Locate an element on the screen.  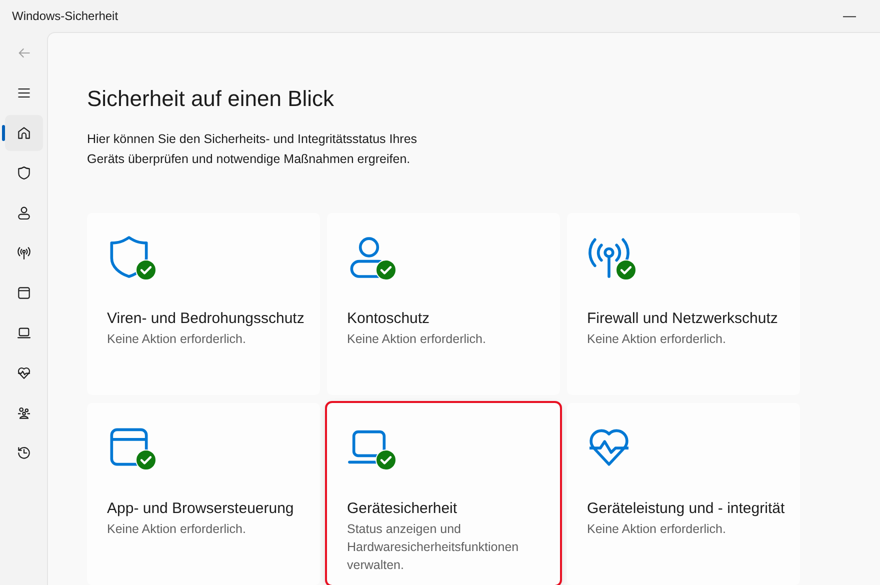
card-title: Gerätesicherheit is located at coordinates (402, 509).